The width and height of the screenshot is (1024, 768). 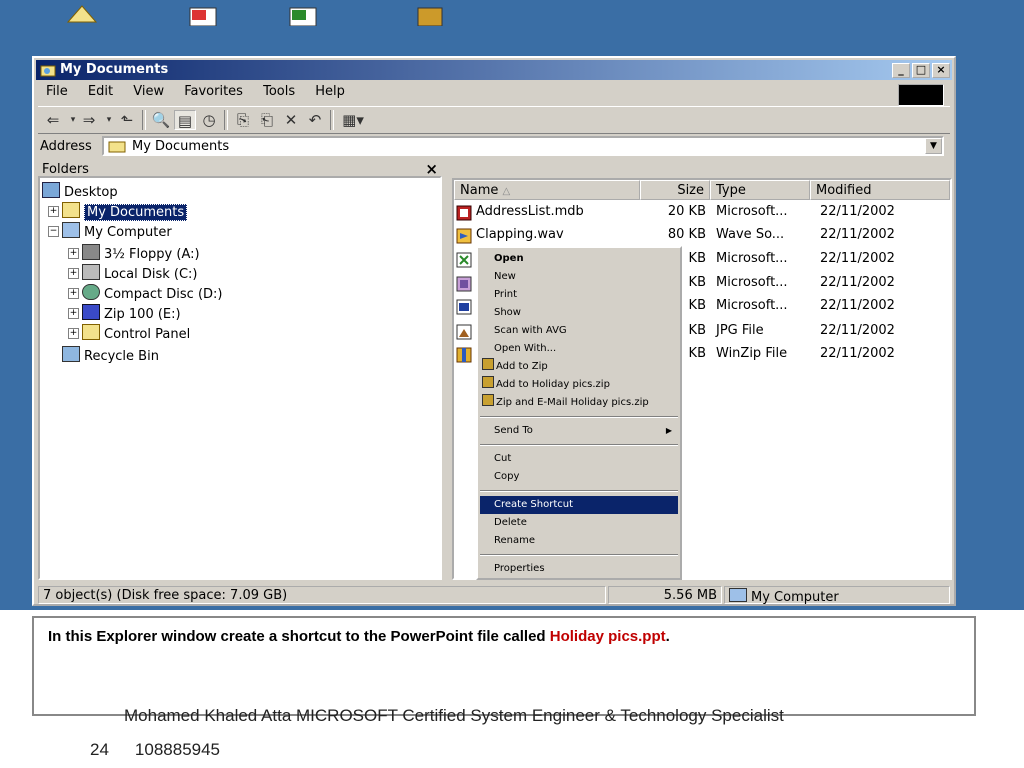 I want to click on tree-item-my-computer: My Computer, so click(x=117, y=232).